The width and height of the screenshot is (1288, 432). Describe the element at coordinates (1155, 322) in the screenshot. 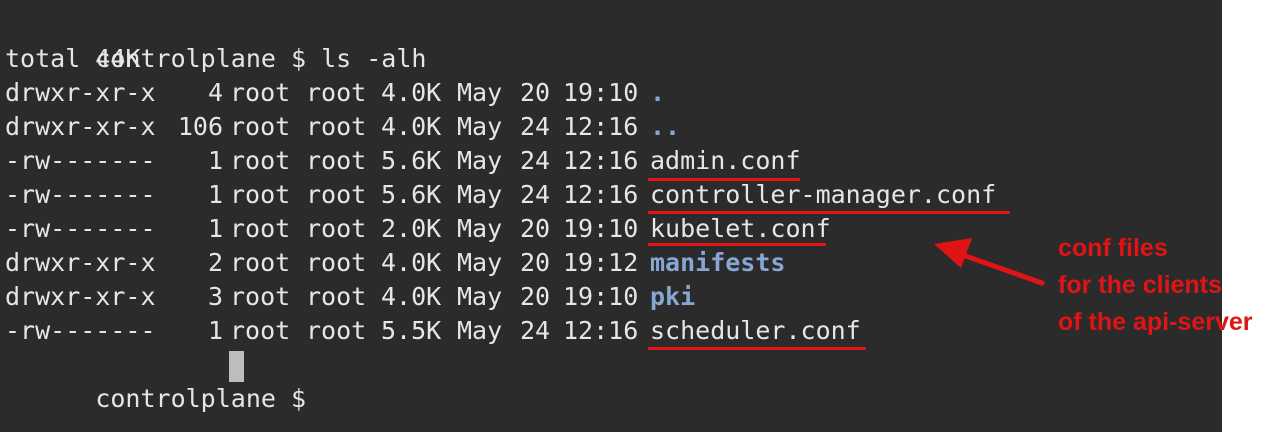

I see `annotation-line: of the api-server` at that location.